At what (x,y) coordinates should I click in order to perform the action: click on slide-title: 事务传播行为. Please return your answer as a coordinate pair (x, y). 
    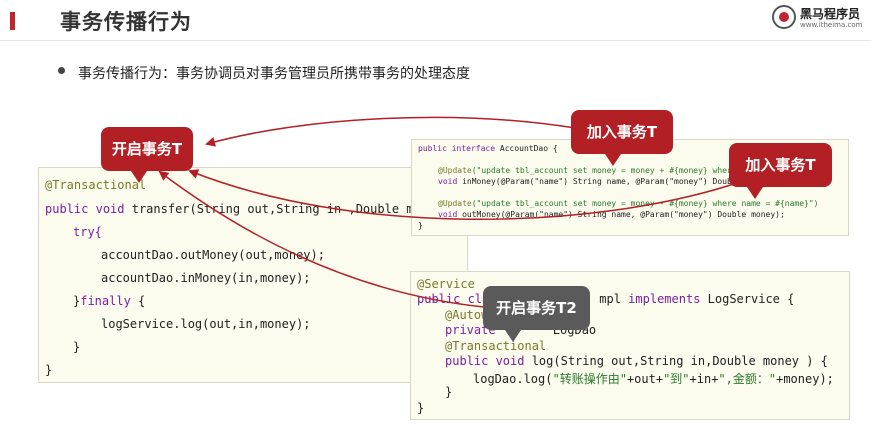
    Looking at the image, I should click on (126, 22).